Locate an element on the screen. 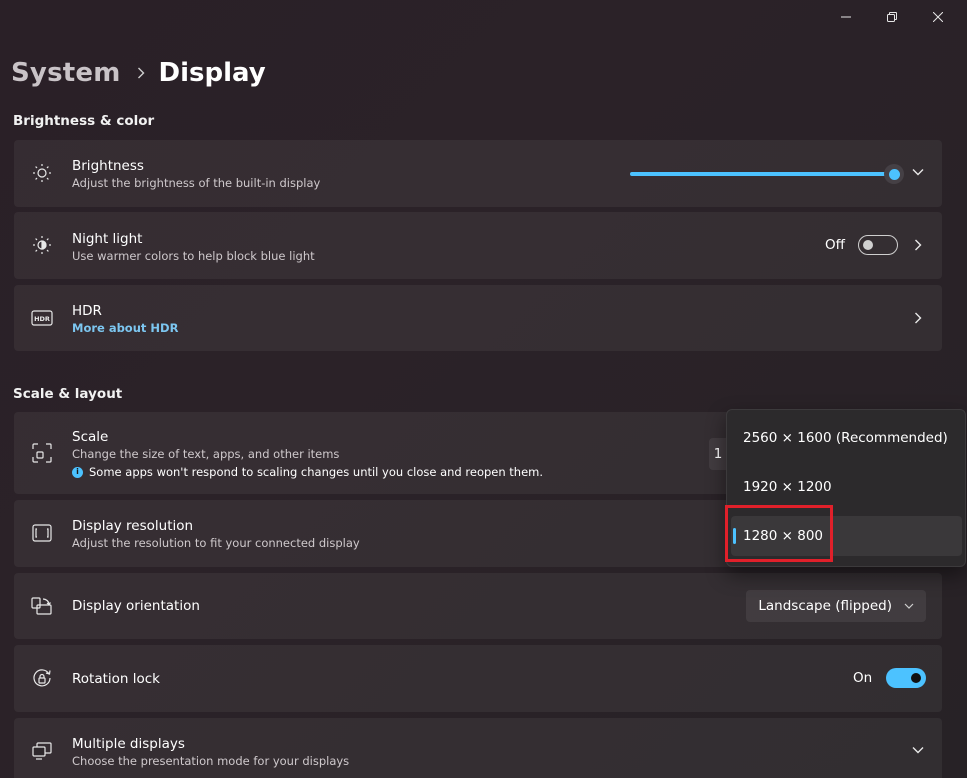 The width and height of the screenshot is (967, 778). section-scale-layout: Scale & layout is located at coordinates (68, 394).